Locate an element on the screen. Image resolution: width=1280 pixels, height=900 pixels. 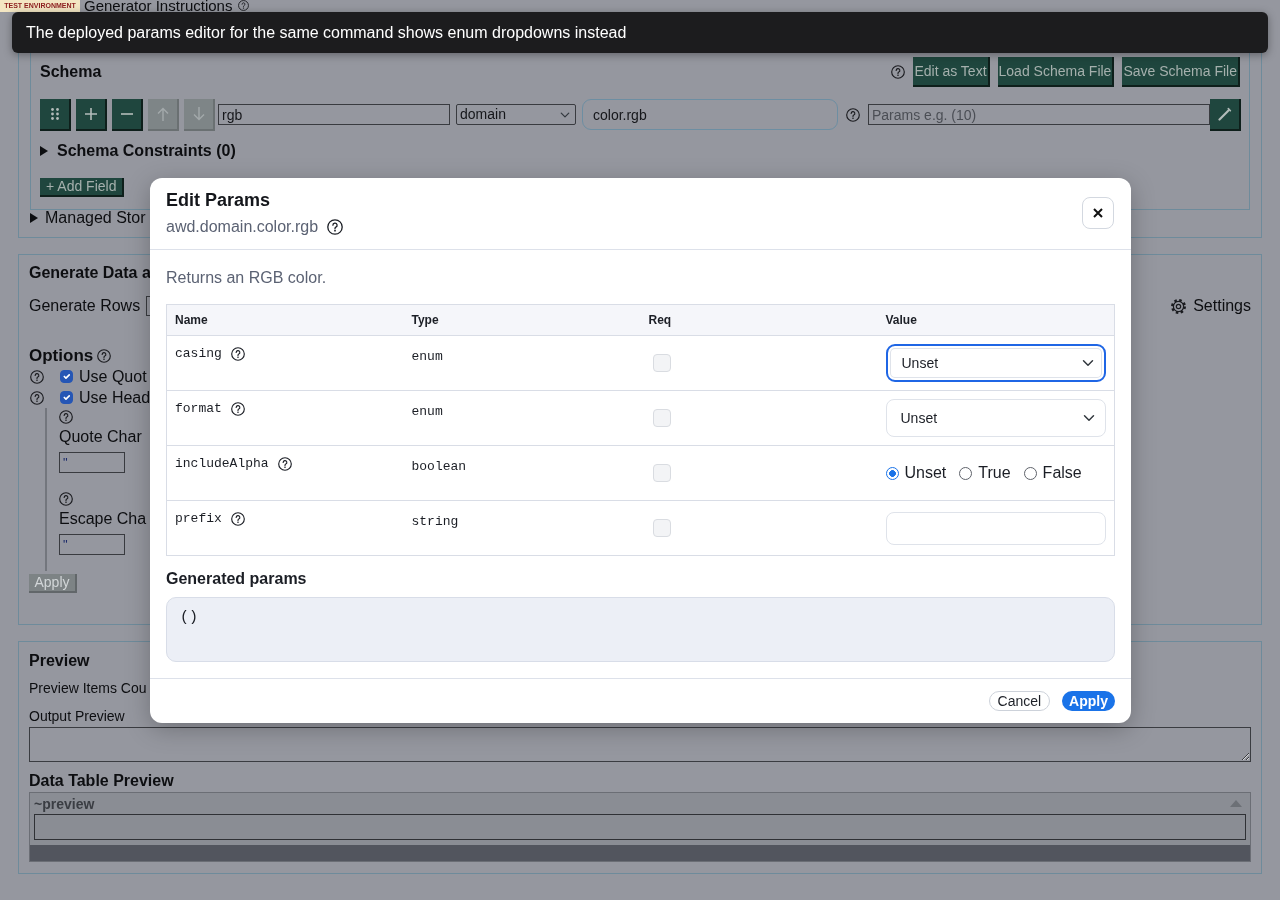
plus-icon is located at coordinates (90, 113).